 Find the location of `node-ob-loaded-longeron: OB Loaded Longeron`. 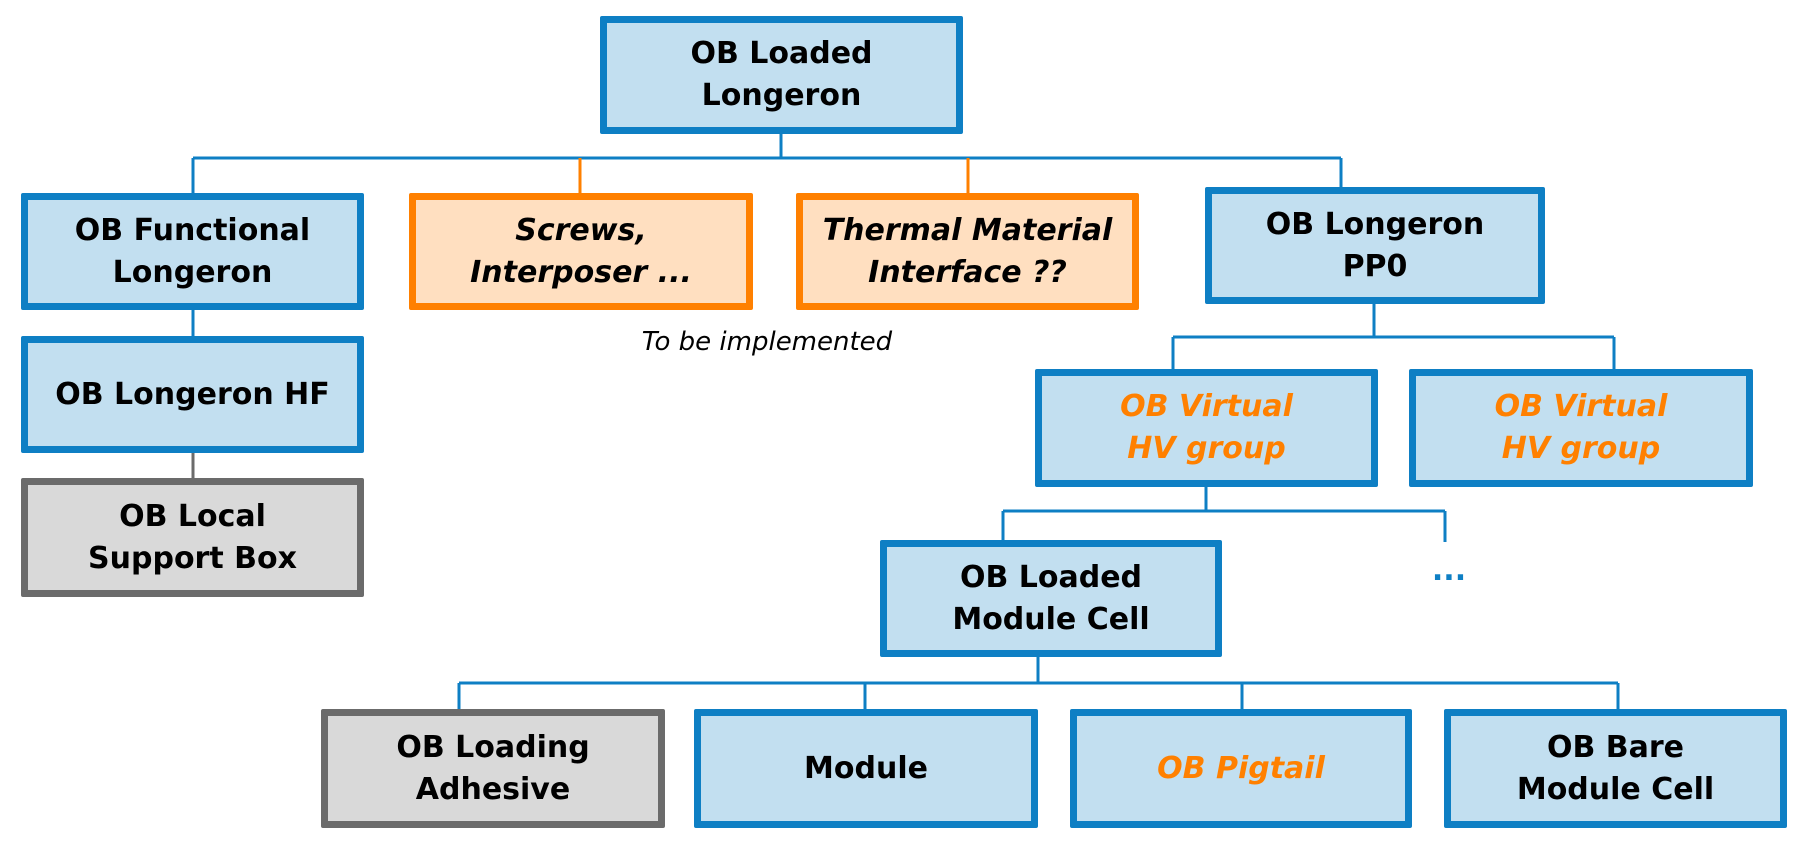

node-ob-loaded-longeron: OB Loaded Longeron is located at coordinates (781, 75).